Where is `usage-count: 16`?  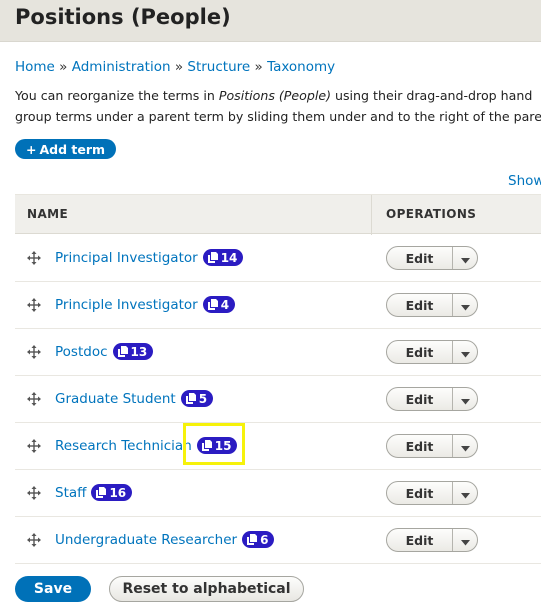 usage-count: 16 is located at coordinates (118, 492).